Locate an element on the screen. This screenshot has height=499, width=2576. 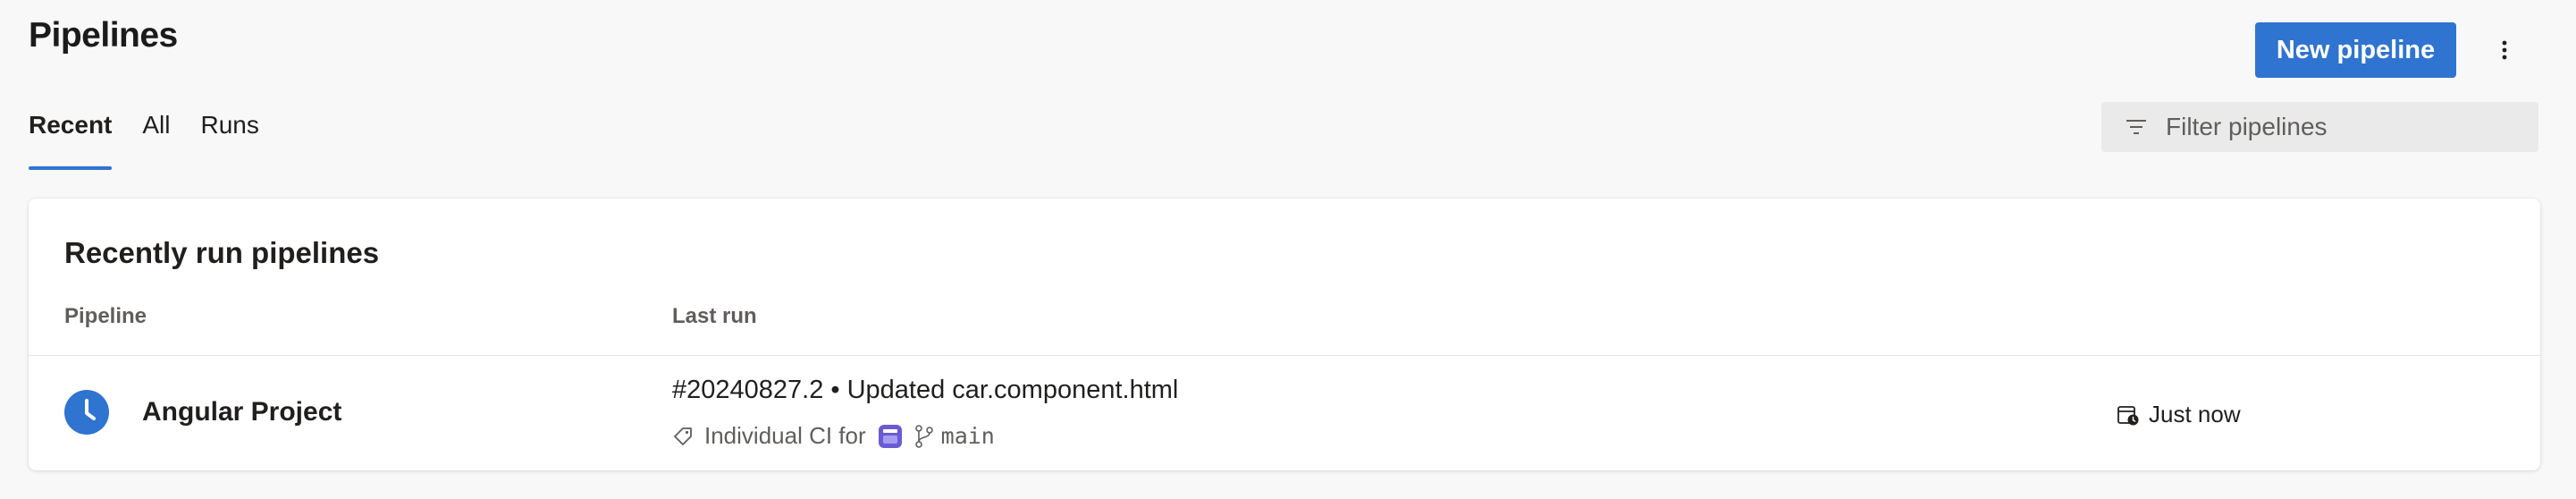
tab-all: All is located at coordinates (156, 140).